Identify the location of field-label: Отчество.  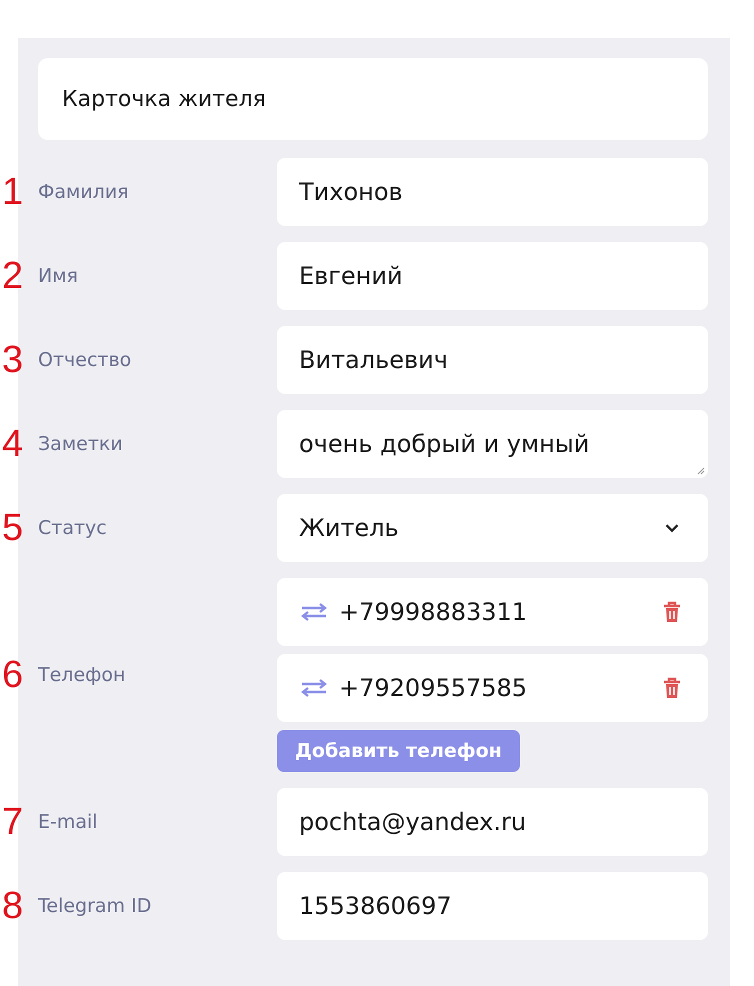
(85, 360).